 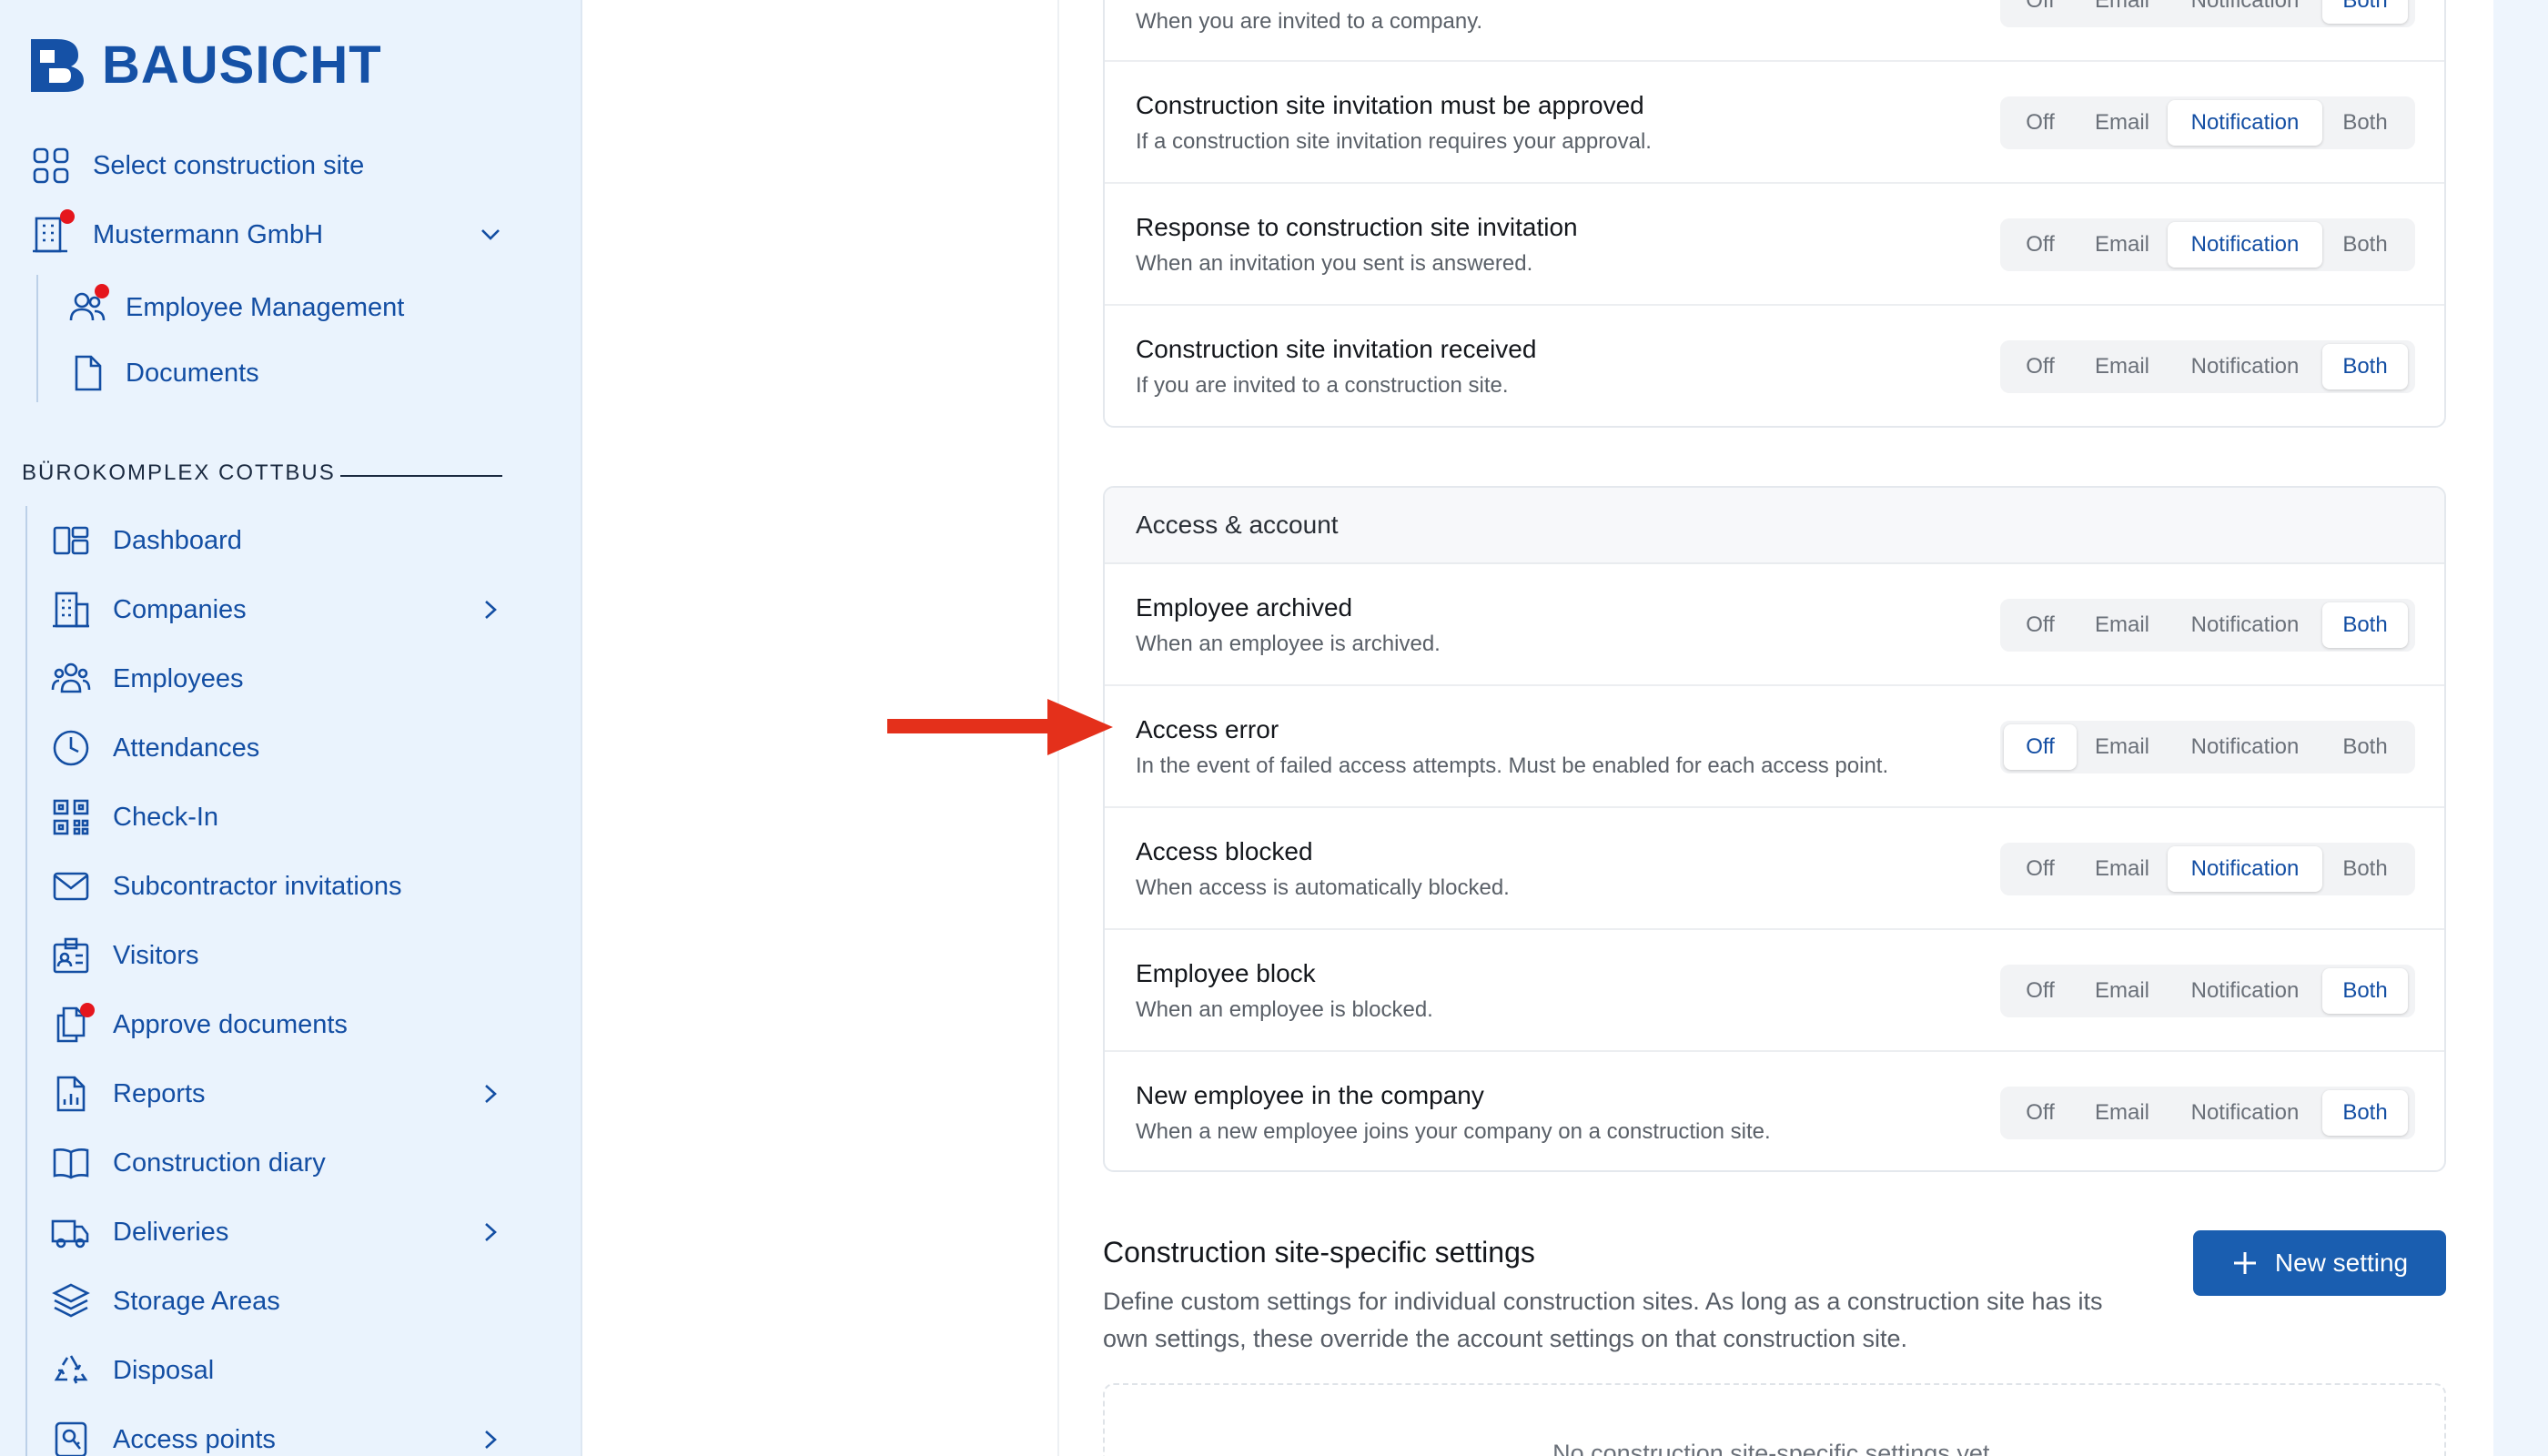 What do you see at coordinates (71, 1094) in the screenshot?
I see `report-icon` at bounding box center [71, 1094].